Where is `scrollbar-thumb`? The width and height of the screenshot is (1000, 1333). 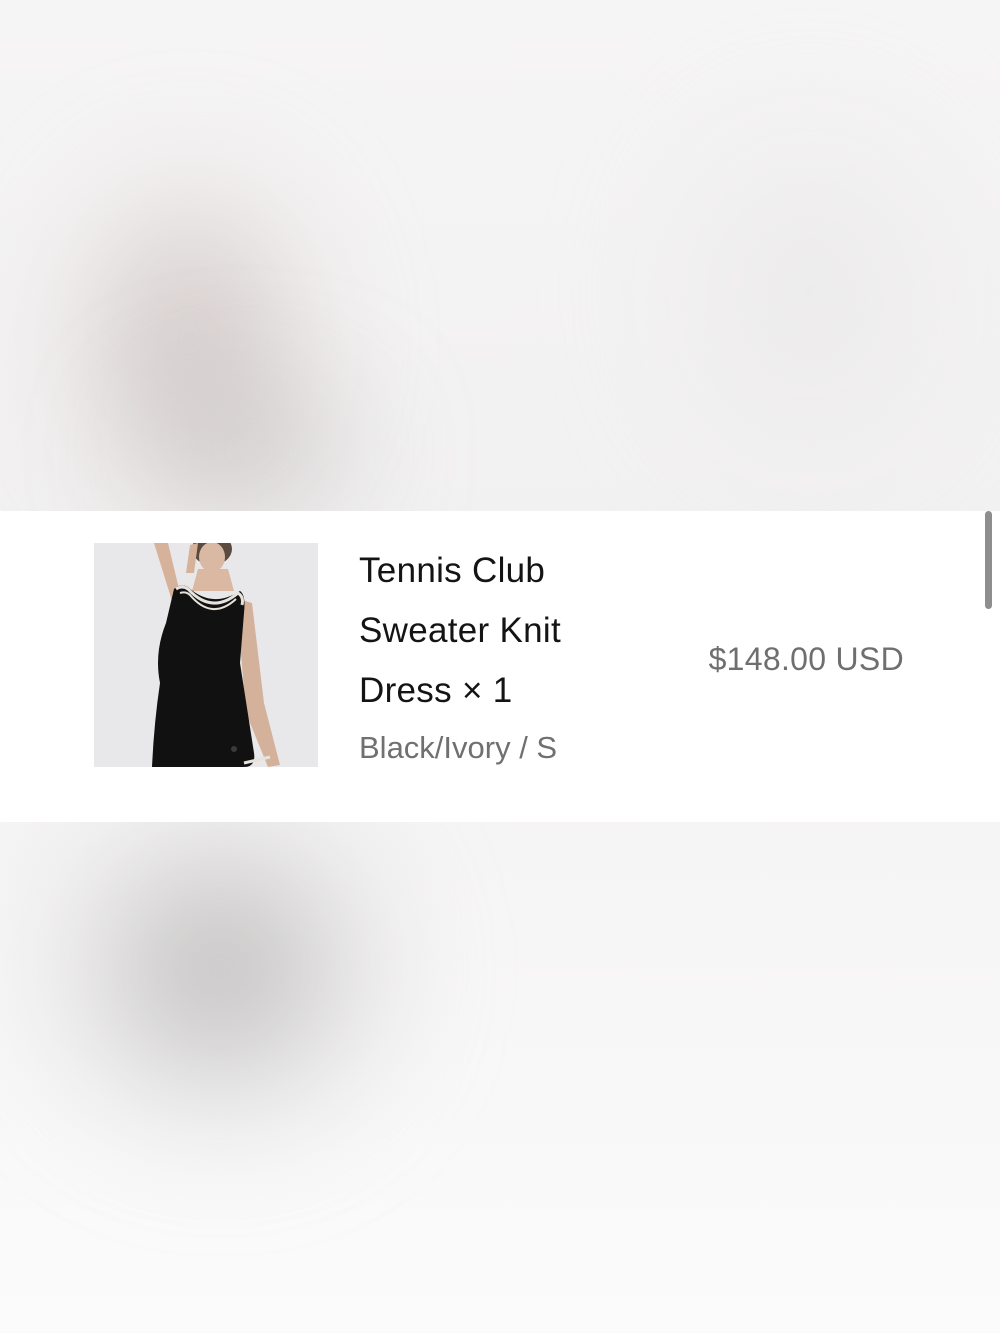 scrollbar-thumb is located at coordinates (988, 560).